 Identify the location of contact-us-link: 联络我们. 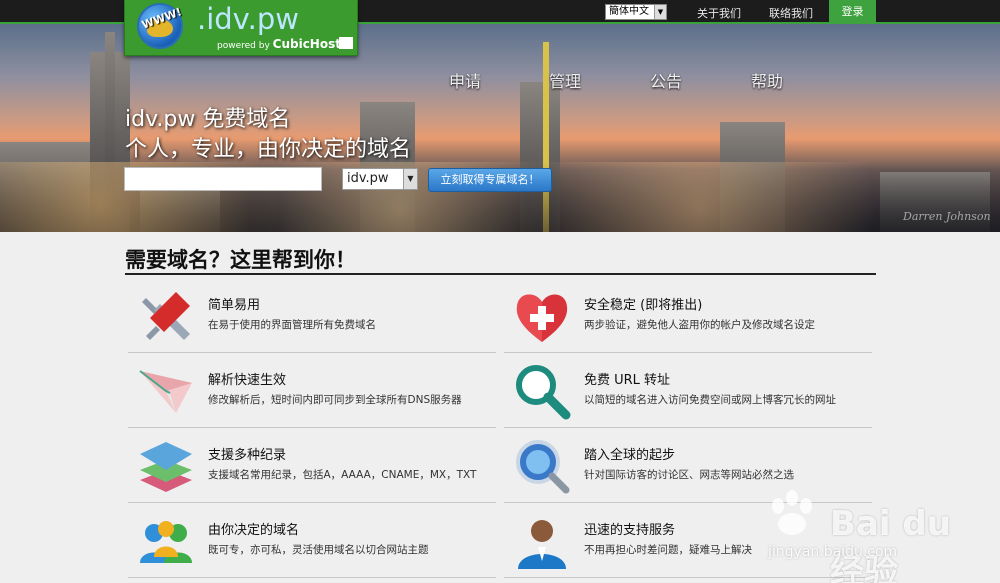
(791, 13).